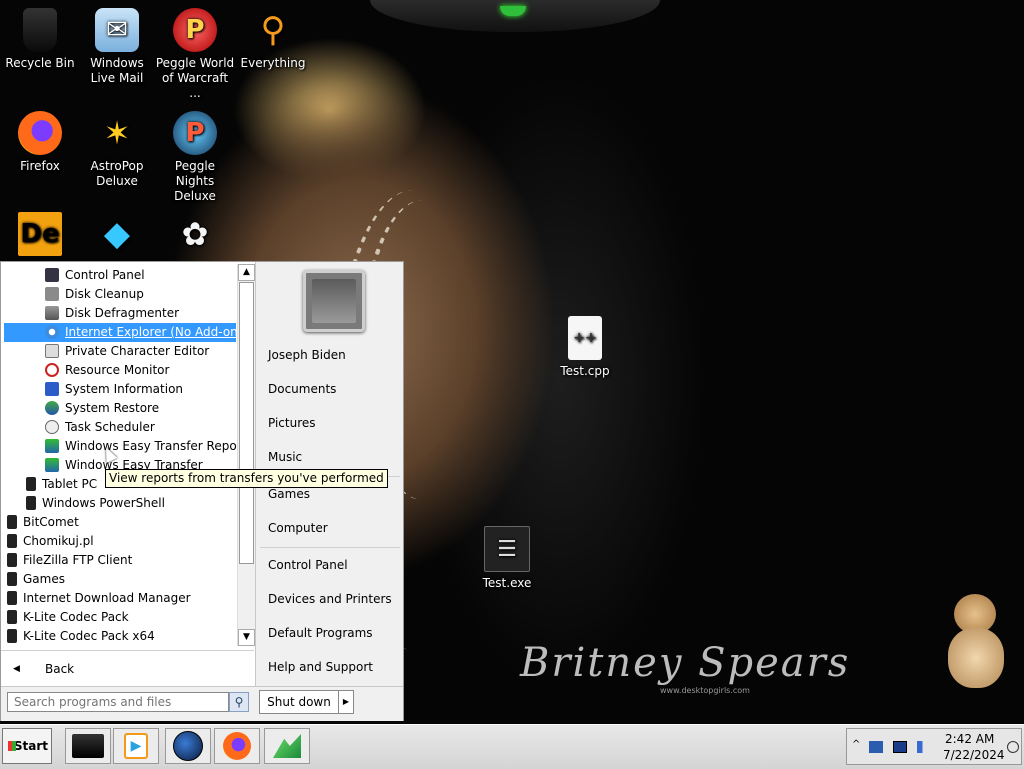  Describe the element at coordinates (515, 16) in the screenshot. I see `top-bezel` at that location.